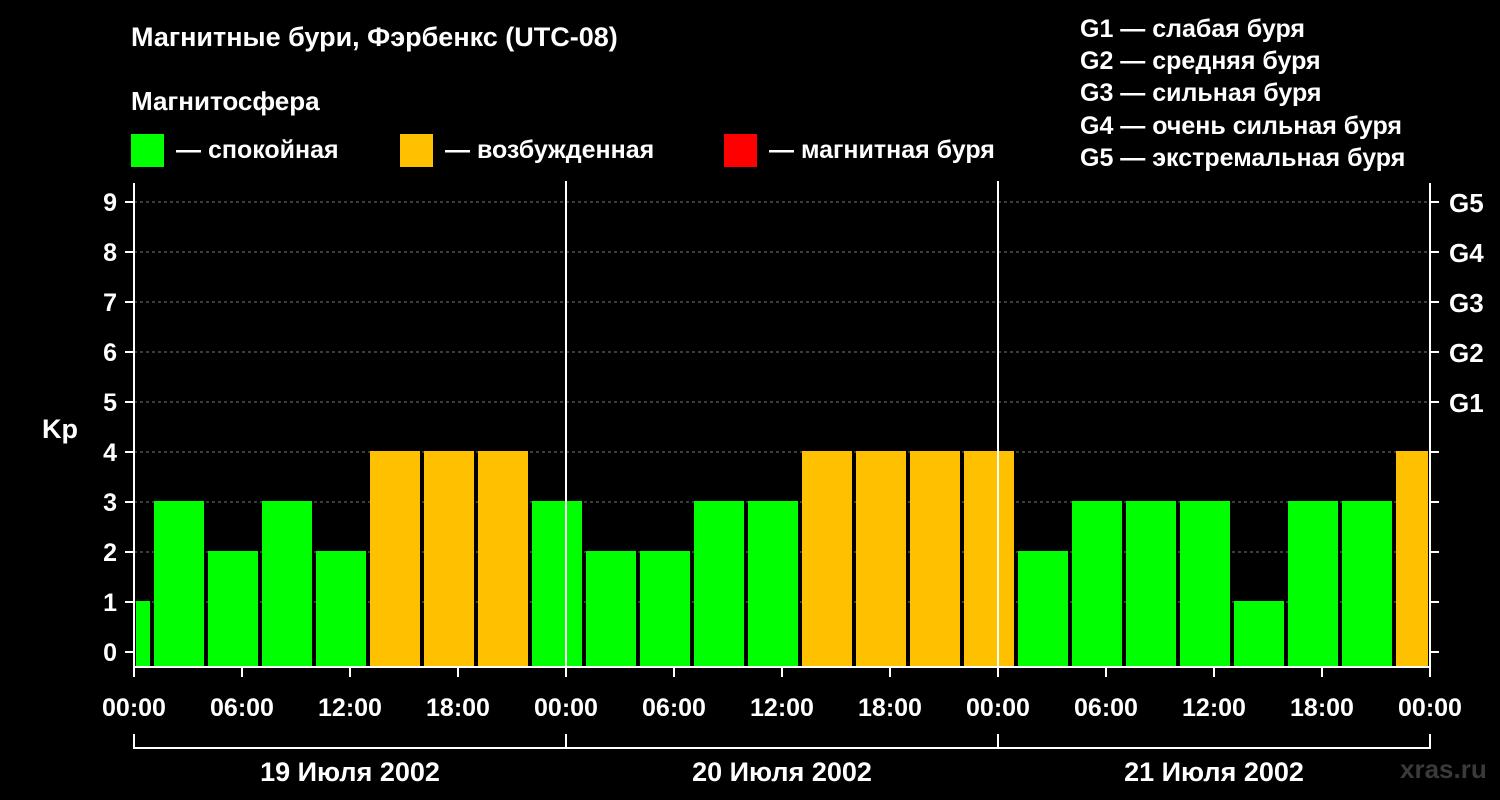 The image size is (1500, 800). What do you see at coordinates (1466, 403) in the screenshot?
I see `g-level-label: G1` at bounding box center [1466, 403].